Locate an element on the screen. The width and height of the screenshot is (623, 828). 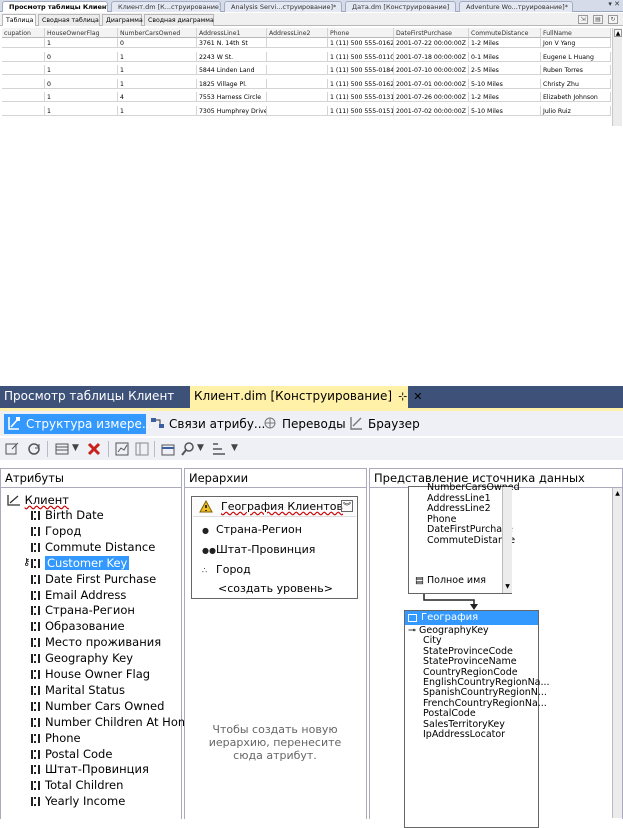
table-cell: 1825 Village Pl. is located at coordinates (232, 83).